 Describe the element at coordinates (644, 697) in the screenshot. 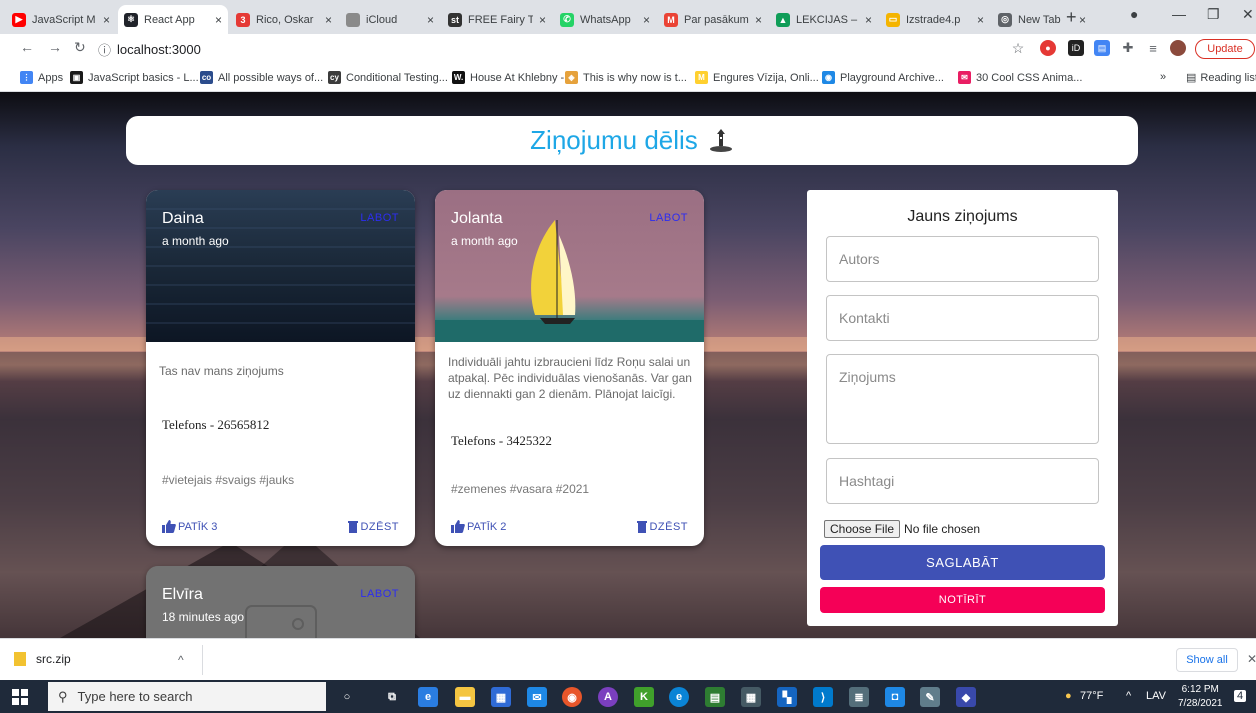

I see `kotlin-icon: K` at that location.